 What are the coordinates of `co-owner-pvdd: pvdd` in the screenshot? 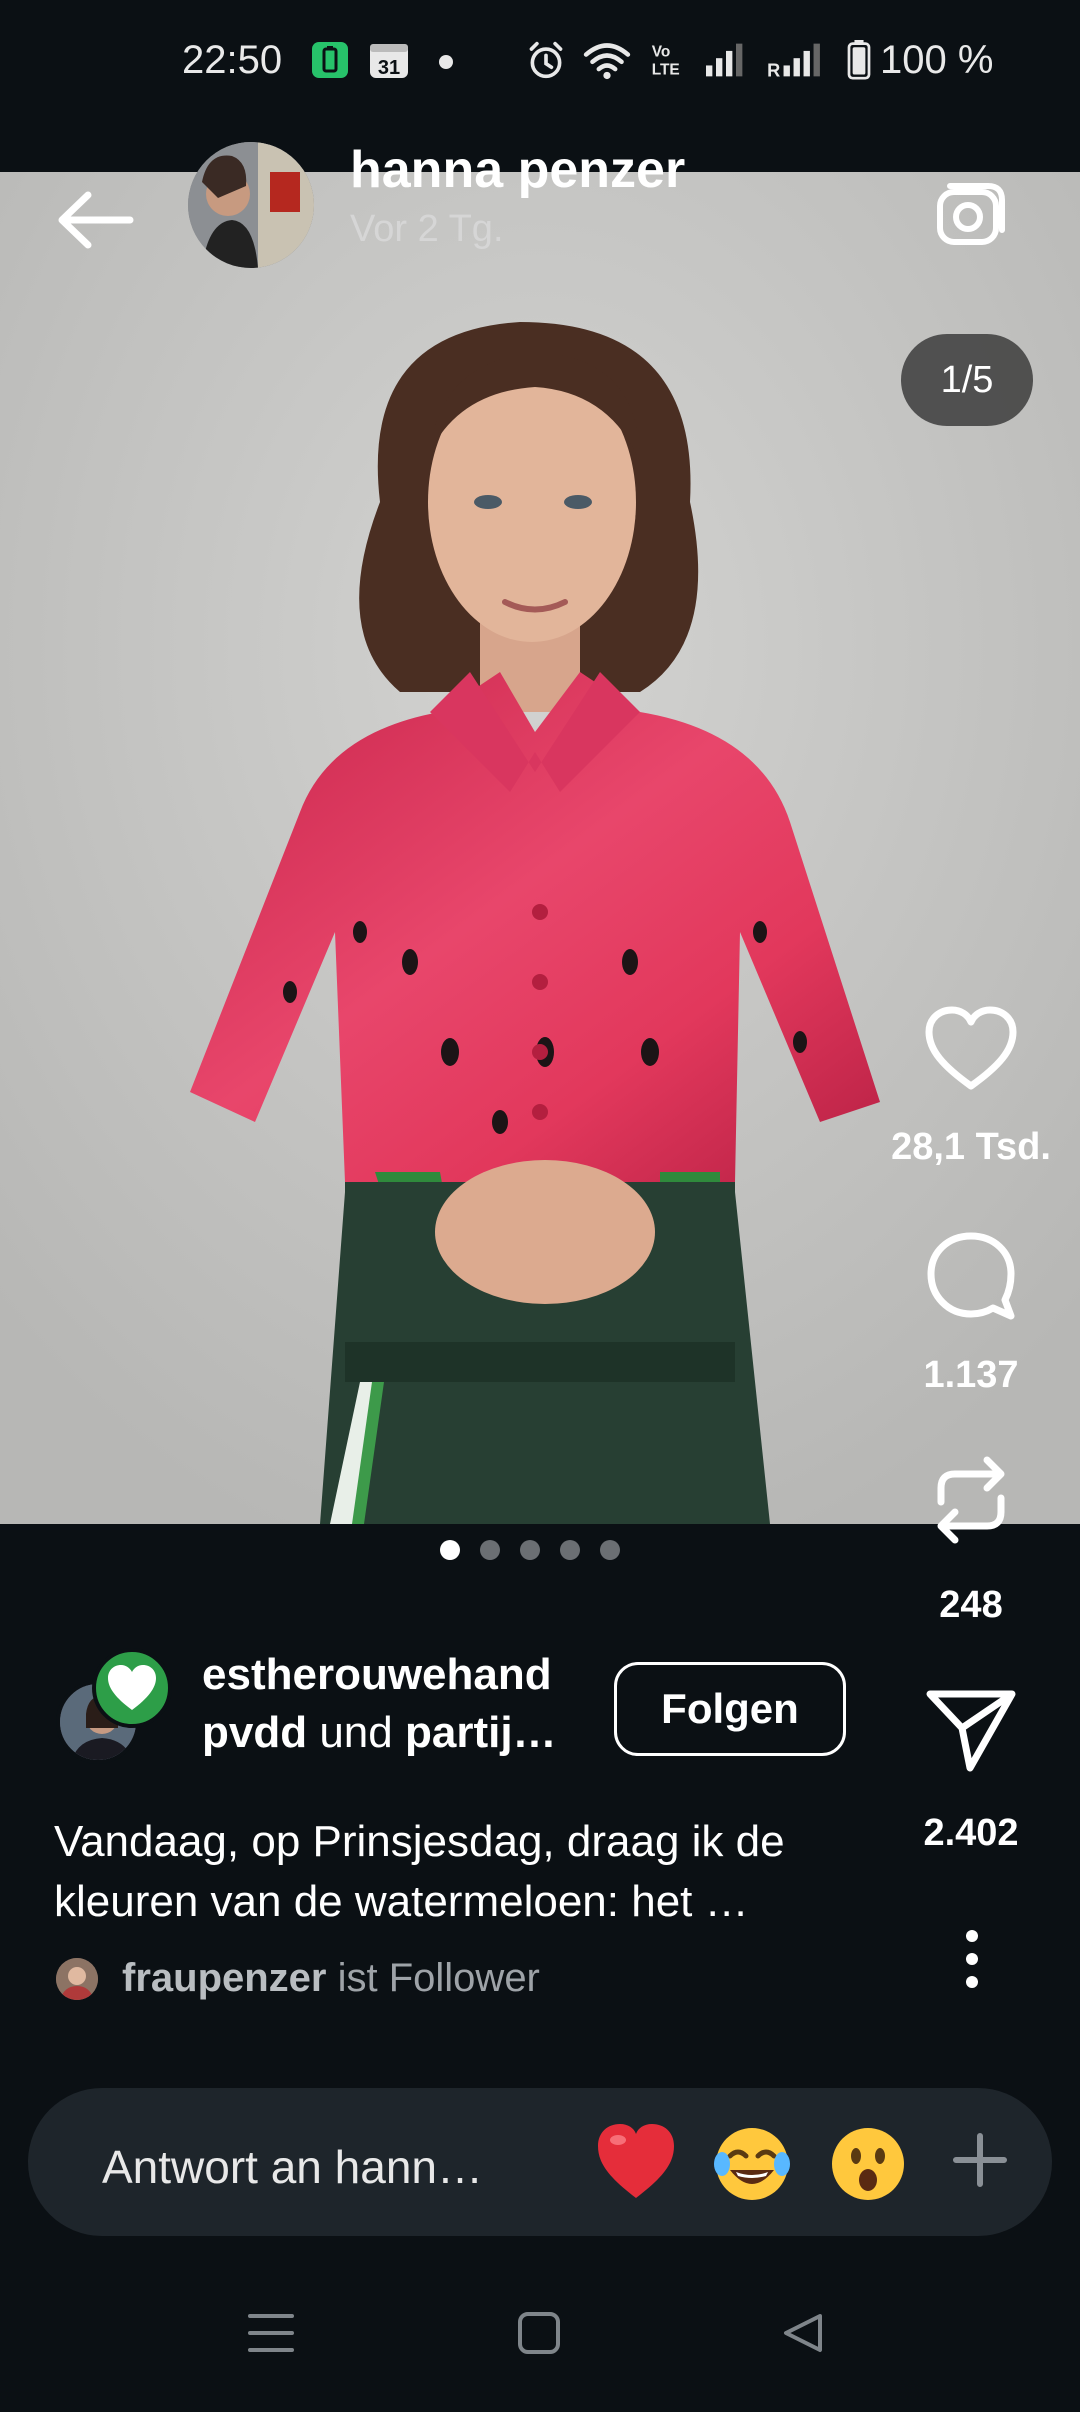 It's located at (254, 1732).